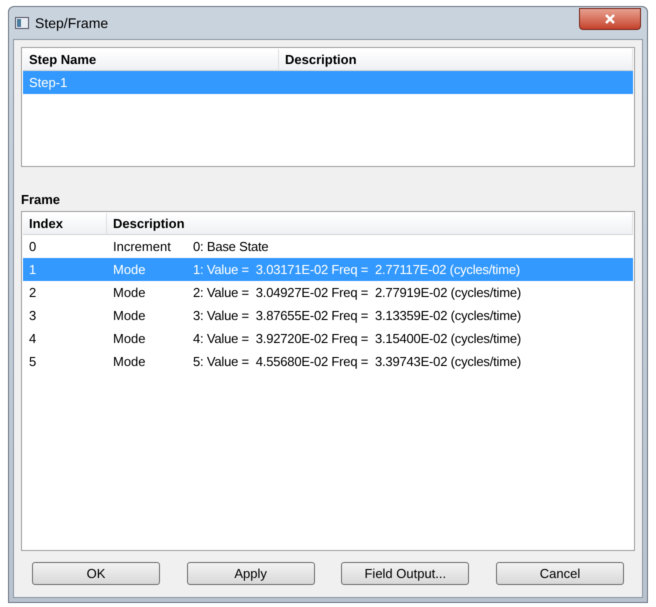 This screenshot has width=656, height=607. What do you see at coordinates (33, 339) in the screenshot?
I see `table-cell-text: 4` at bounding box center [33, 339].